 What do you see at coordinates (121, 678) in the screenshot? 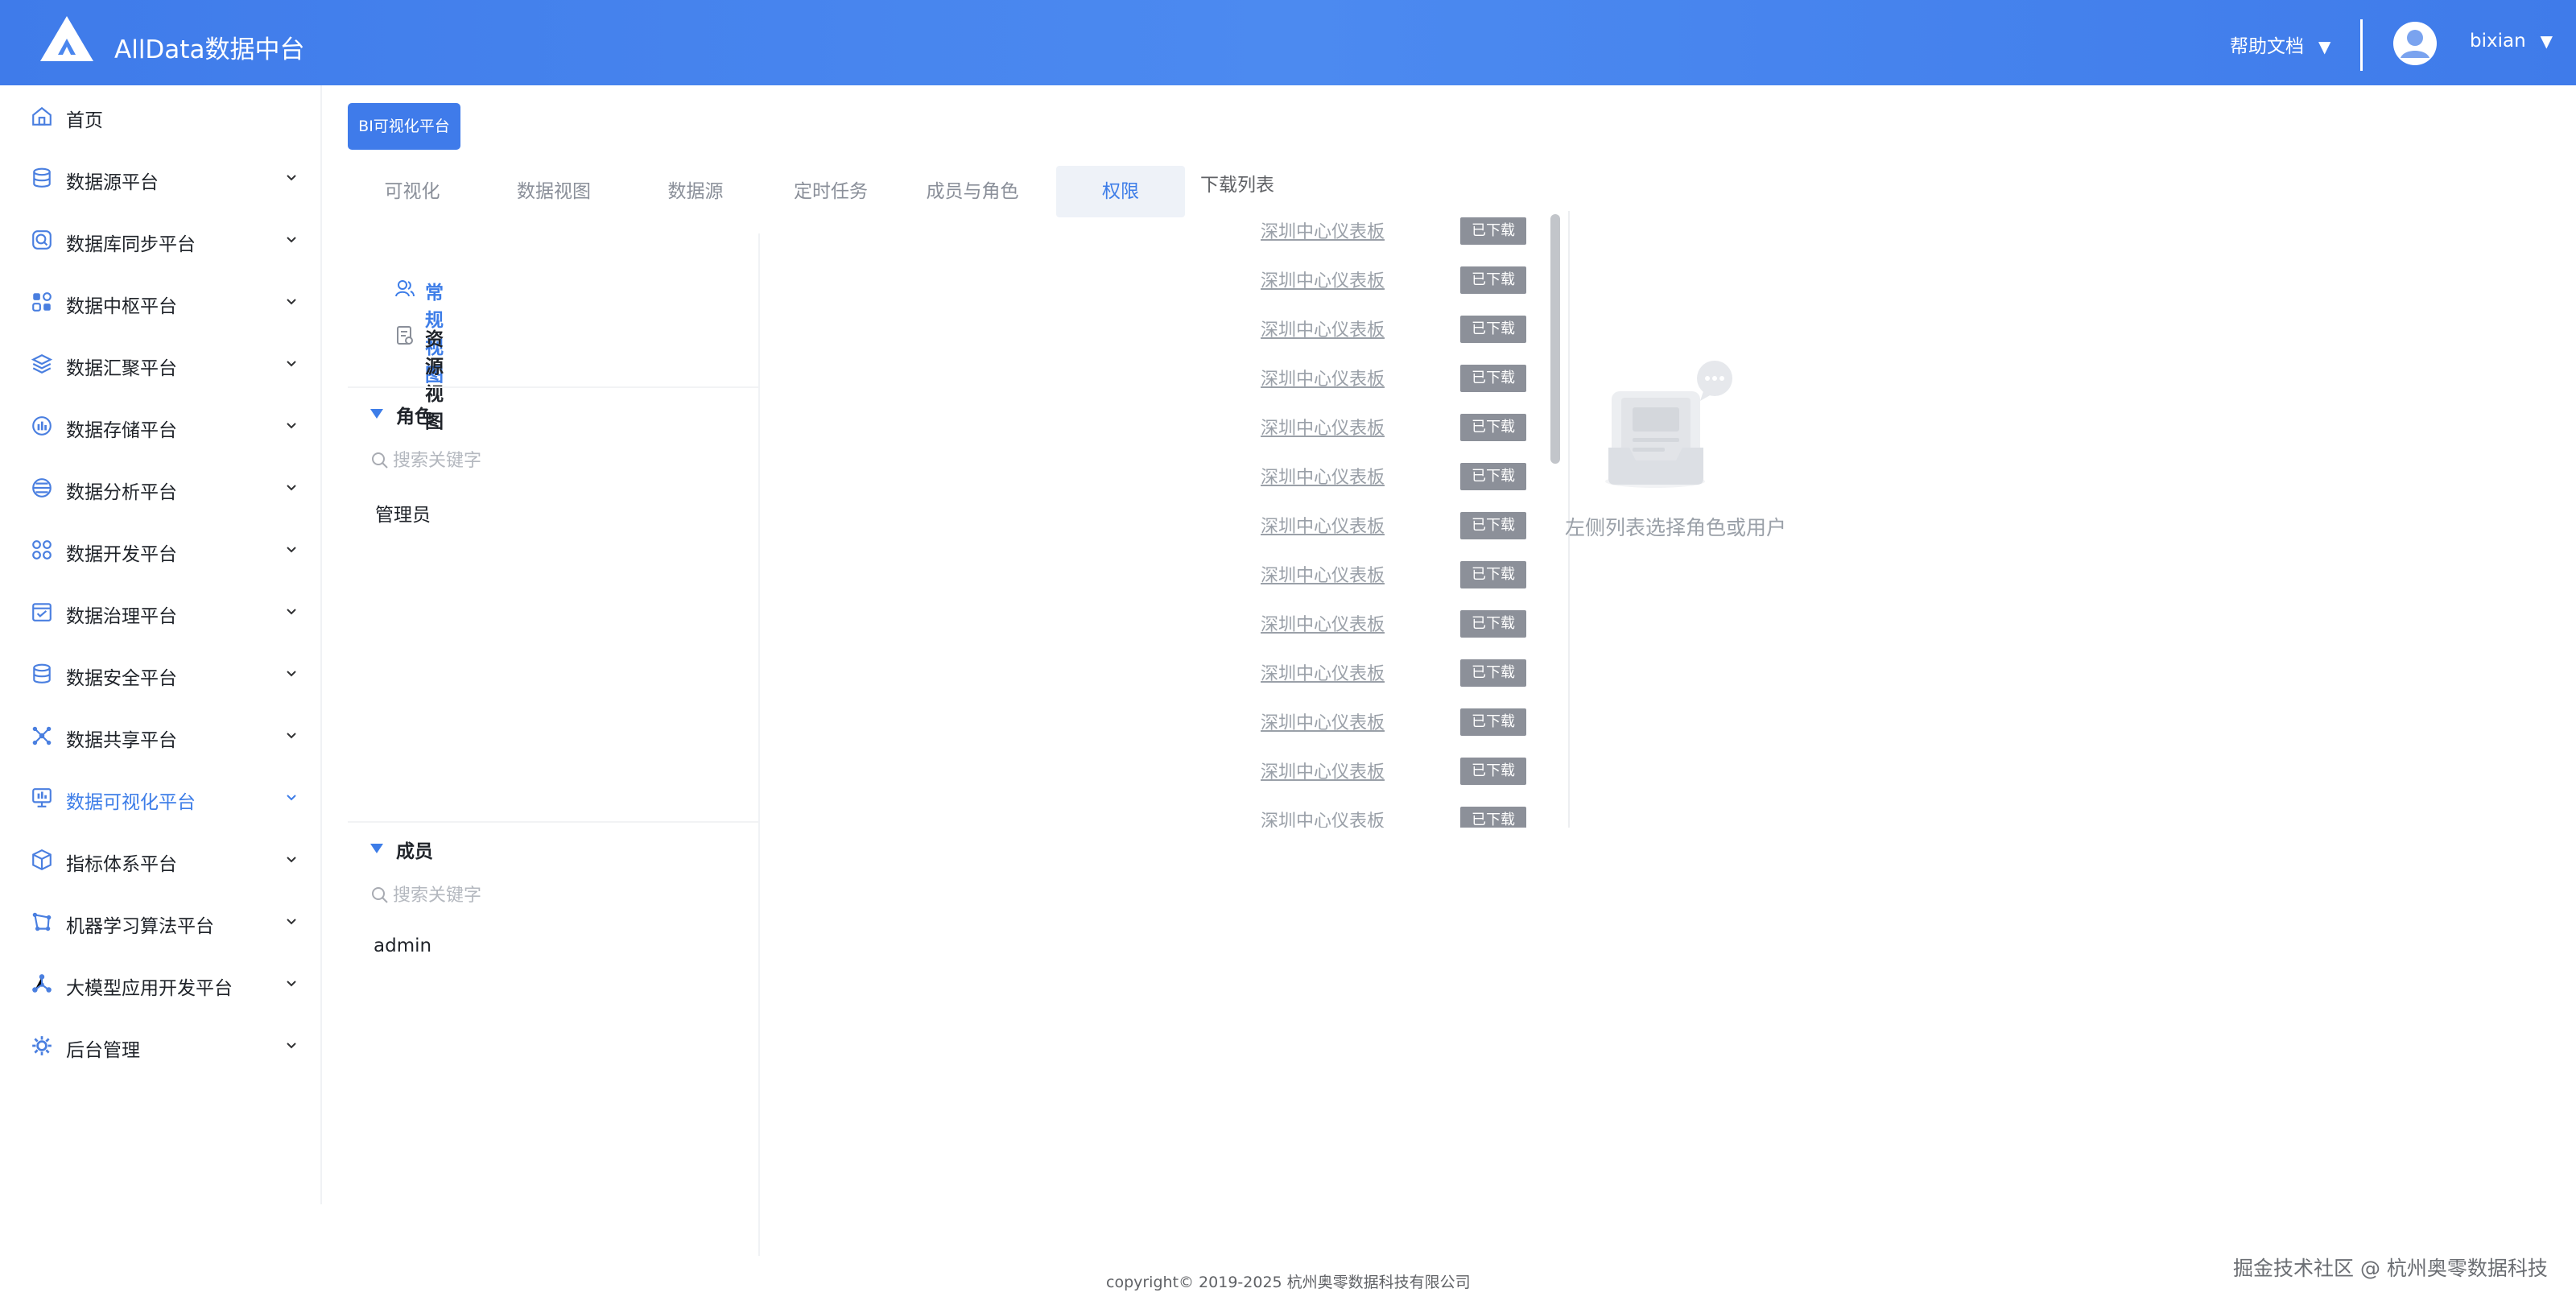
I see `sidebar-item-label: 数据安全平台` at bounding box center [121, 678].